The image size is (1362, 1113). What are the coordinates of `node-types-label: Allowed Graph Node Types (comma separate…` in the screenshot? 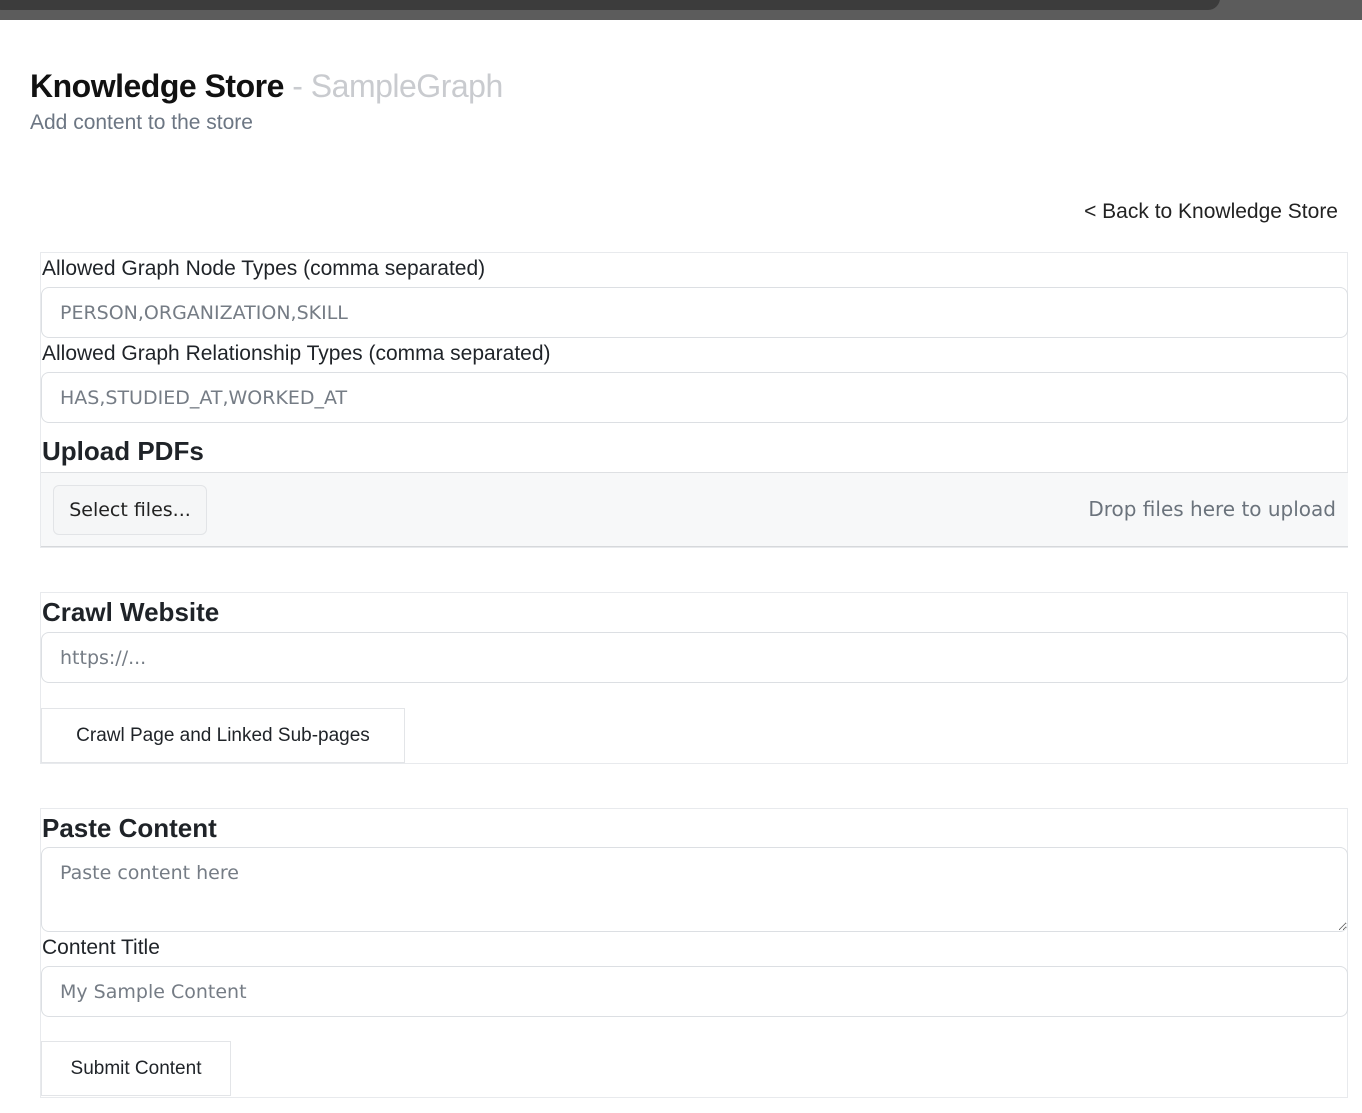 It's located at (264, 268).